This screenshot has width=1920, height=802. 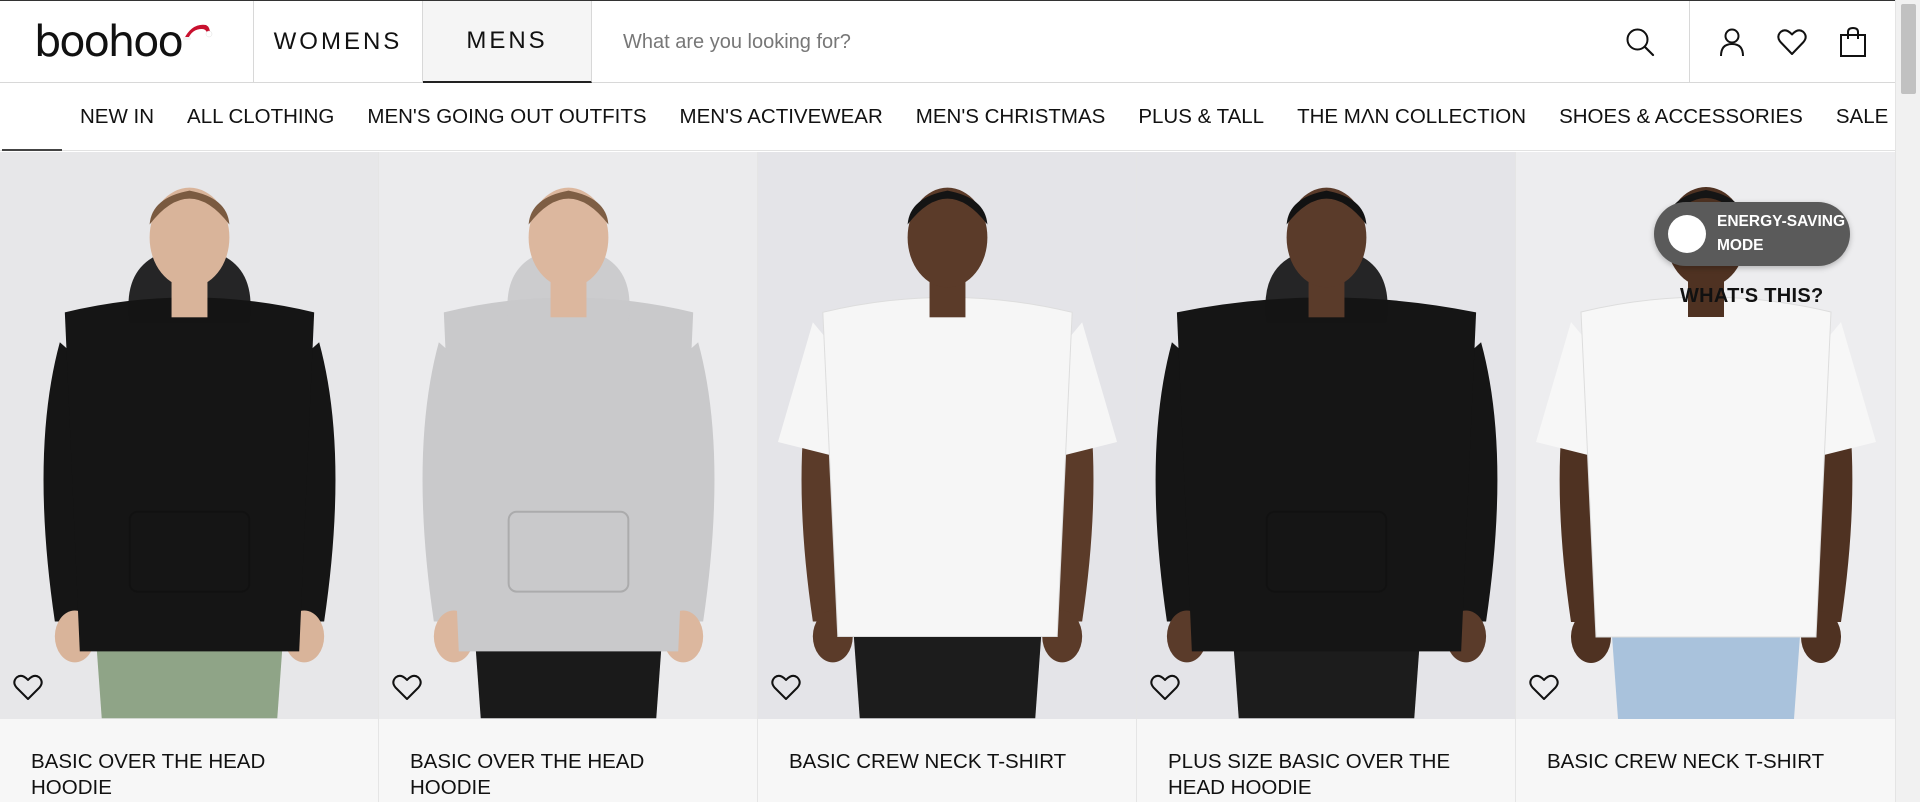 What do you see at coordinates (507, 42) in the screenshot?
I see `tab-mens: MENS` at bounding box center [507, 42].